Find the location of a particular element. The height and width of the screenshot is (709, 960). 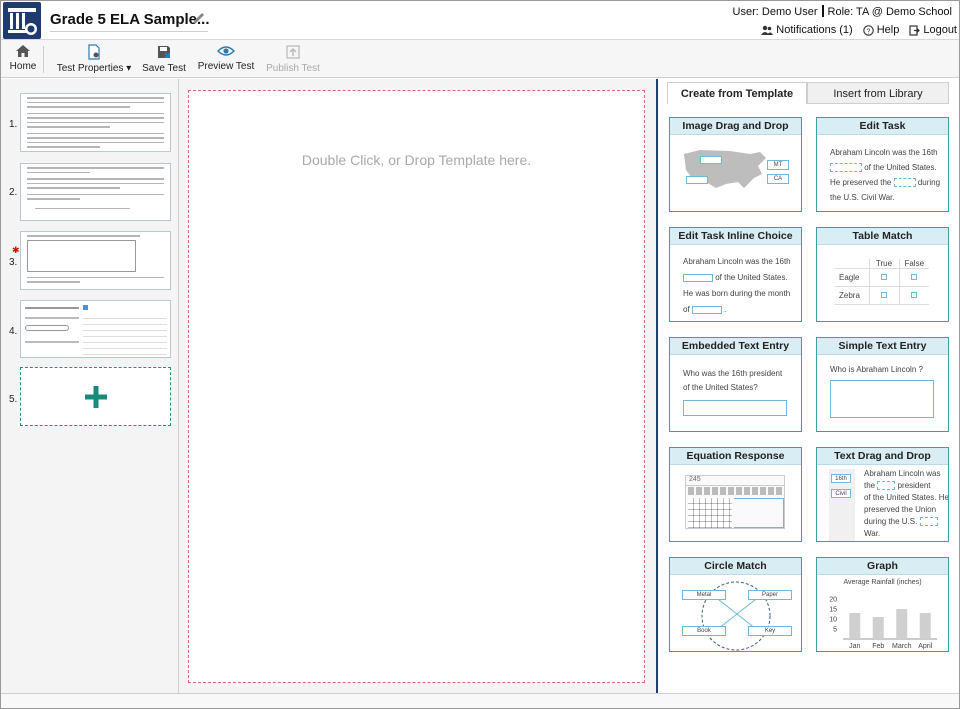

template-title: Table Match is located at coordinates (882, 236).